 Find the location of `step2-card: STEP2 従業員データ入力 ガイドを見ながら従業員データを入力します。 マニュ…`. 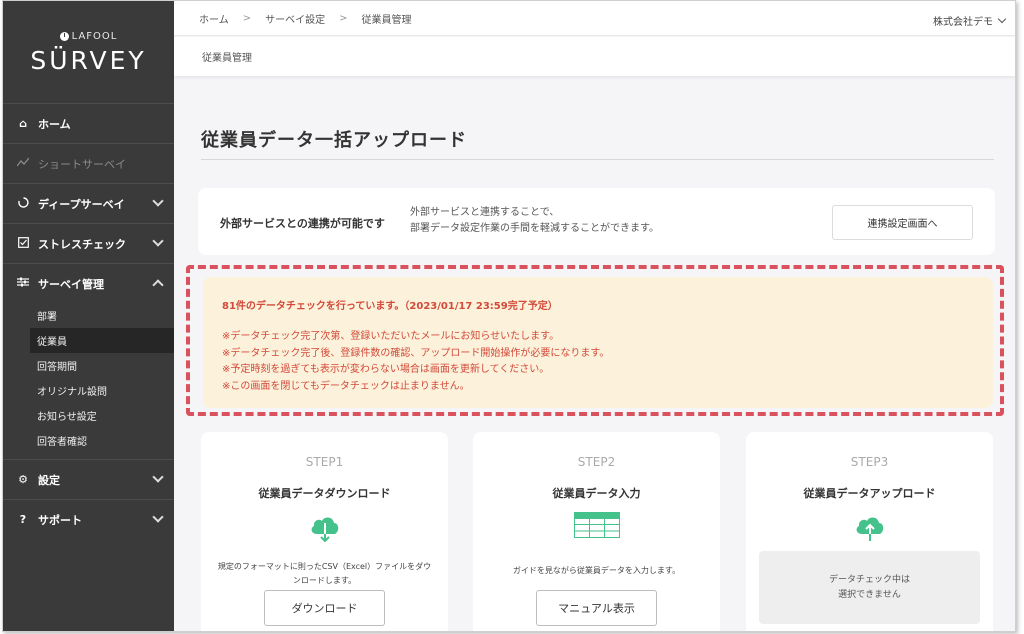

step2-card: STEP2 従業員データ入力 ガイドを見ながら従業員データを入力します。 マニュ… is located at coordinates (596, 531).